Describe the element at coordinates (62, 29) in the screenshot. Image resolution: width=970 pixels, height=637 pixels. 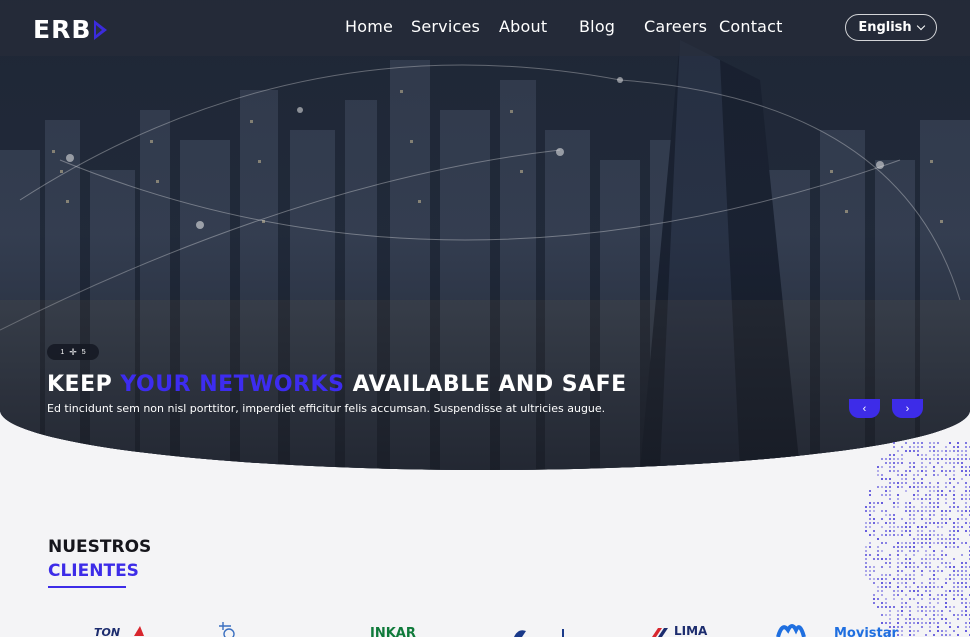
I see `brand-logo-text: ERB` at that location.